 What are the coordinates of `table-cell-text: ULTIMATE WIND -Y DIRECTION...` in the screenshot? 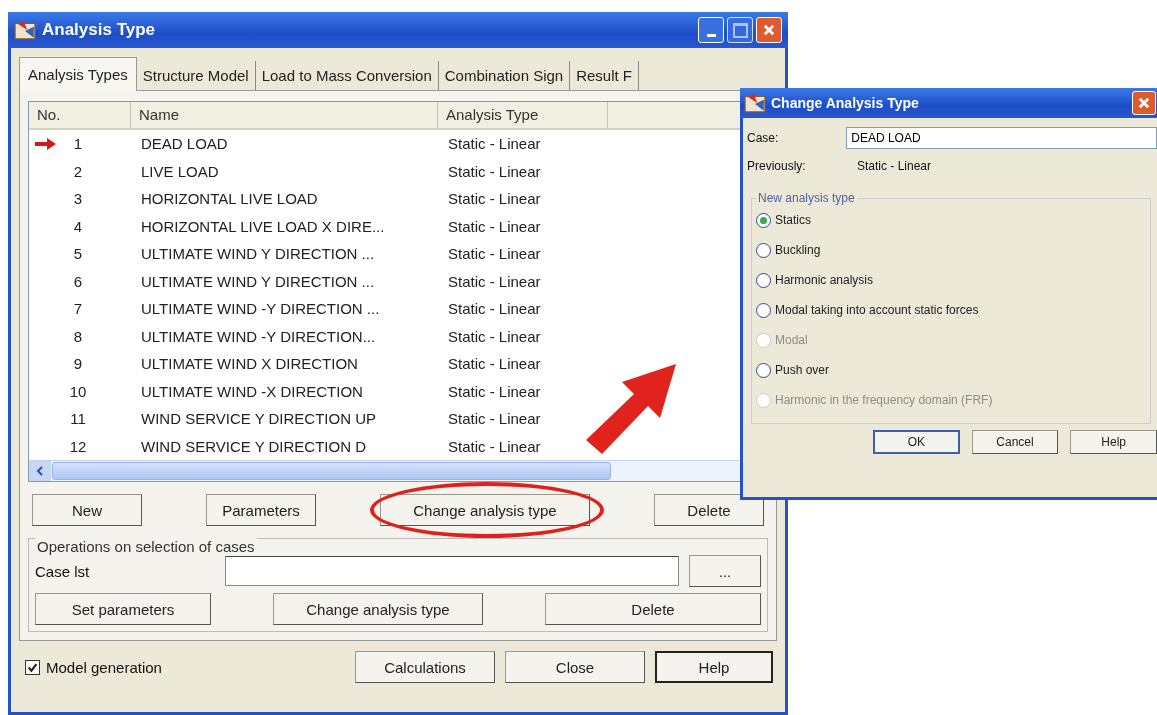 It's located at (258, 336).